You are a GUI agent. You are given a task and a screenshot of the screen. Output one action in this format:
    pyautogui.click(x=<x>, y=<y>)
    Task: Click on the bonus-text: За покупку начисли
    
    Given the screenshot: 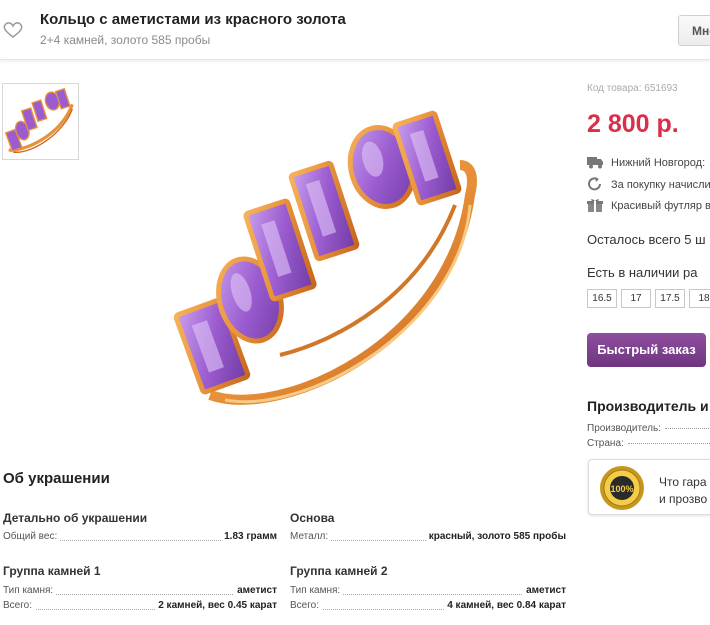 What is the action you would take?
    pyautogui.click(x=660, y=185)
    